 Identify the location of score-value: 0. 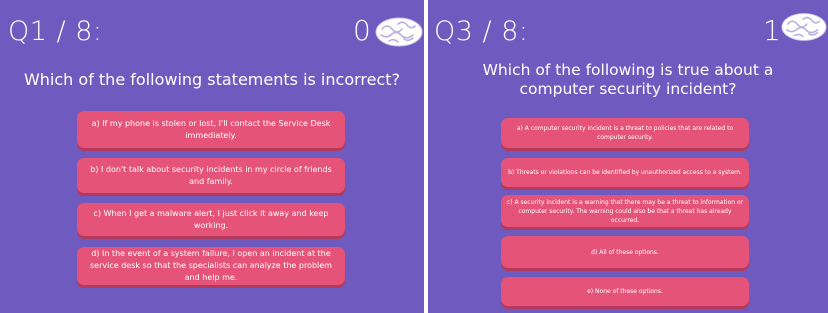
(362, 30).